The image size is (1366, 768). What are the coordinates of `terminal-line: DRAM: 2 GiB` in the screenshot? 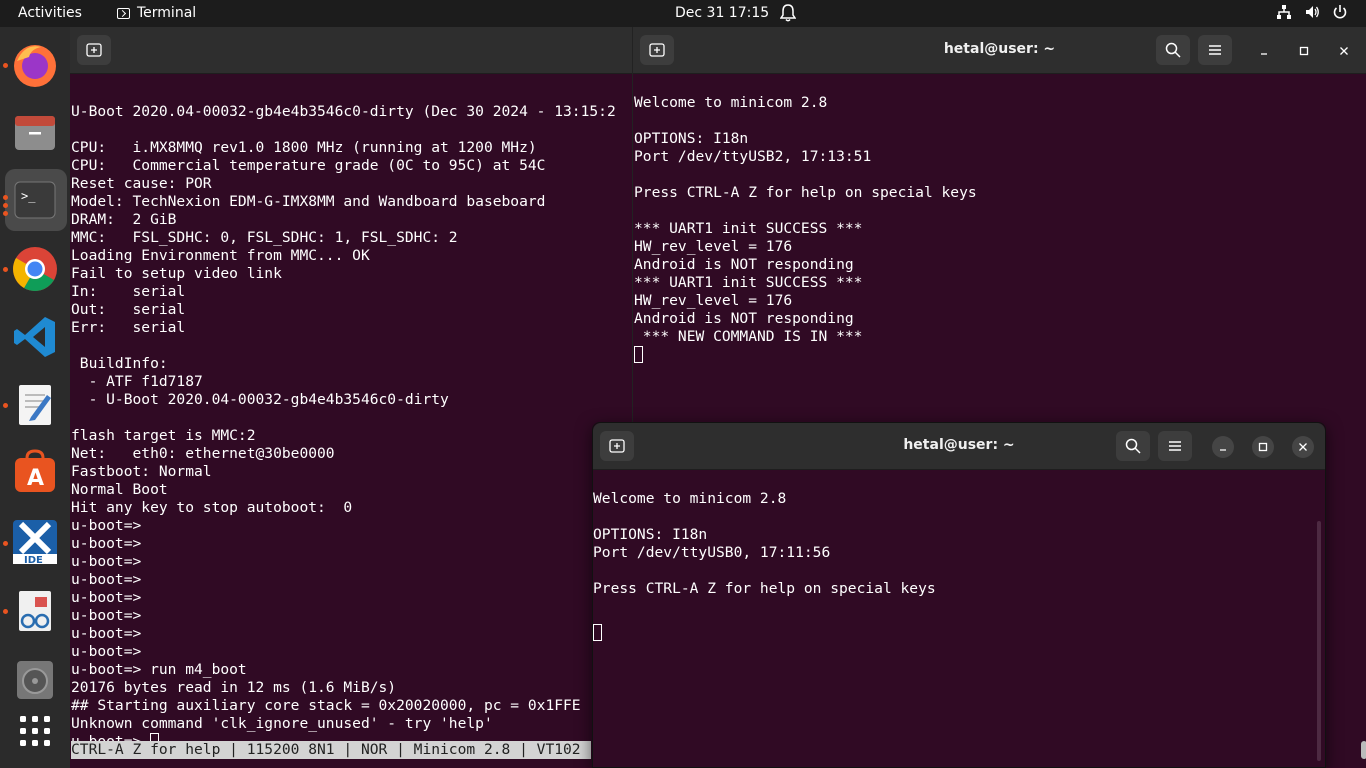 It's located at (124, 219).